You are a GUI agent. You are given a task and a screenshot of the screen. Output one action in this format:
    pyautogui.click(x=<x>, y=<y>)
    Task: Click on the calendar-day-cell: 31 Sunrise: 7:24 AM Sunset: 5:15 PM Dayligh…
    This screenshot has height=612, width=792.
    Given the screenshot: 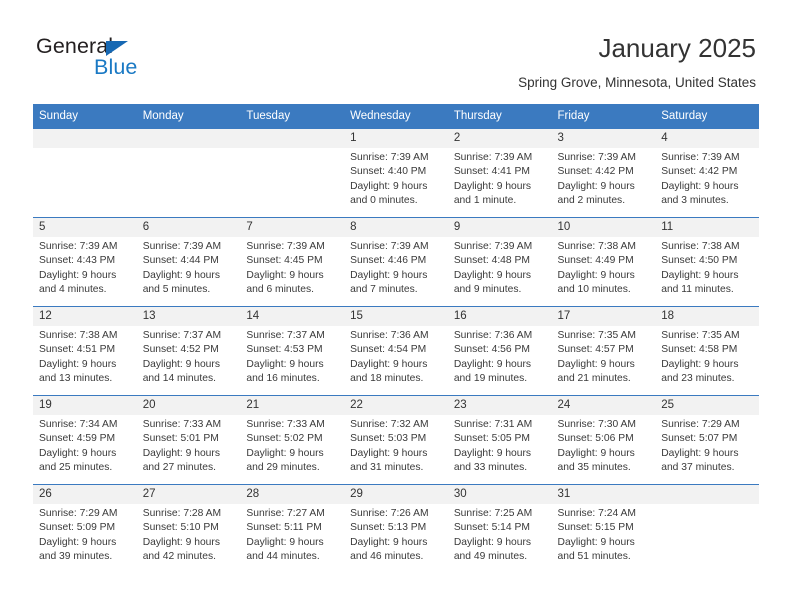 What is the action you would take?
    pyautogui.click(x=603, y=528)
    